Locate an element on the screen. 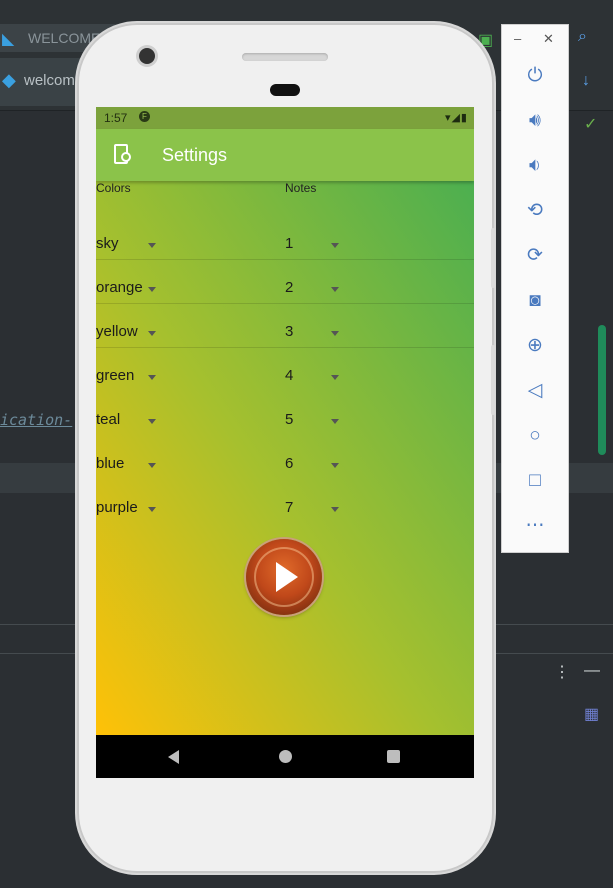  note-dropdown: 6 is located at coordinates (313, 466).